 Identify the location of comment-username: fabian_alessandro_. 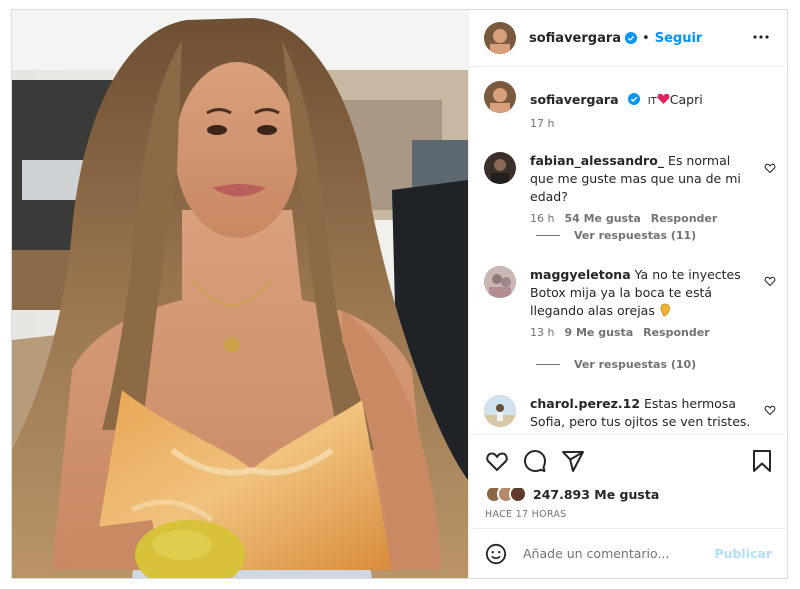
(597, 160).